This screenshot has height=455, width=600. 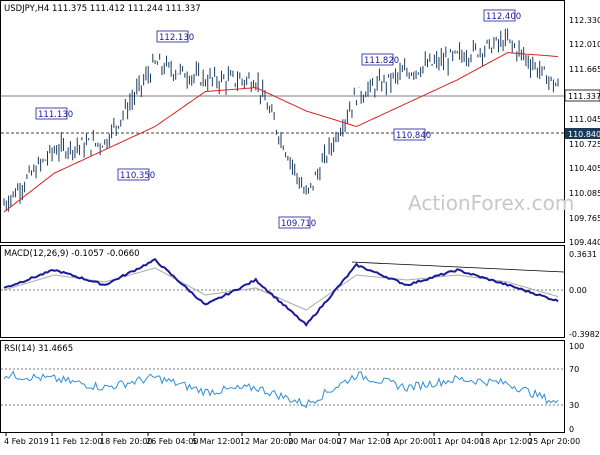 I want to click on macd-tick: -0.3982, so click(x=584, y=334).